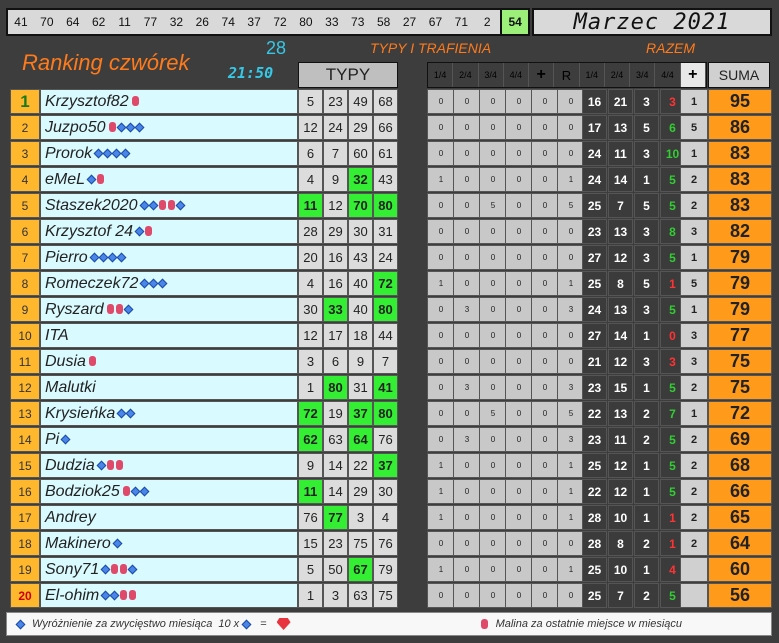 Image resolution: width=779 pixels, height=643 pixels. Describe the element at coordinates (740, 101) in the screenshot. I see `suma-cell: 95` at that location.